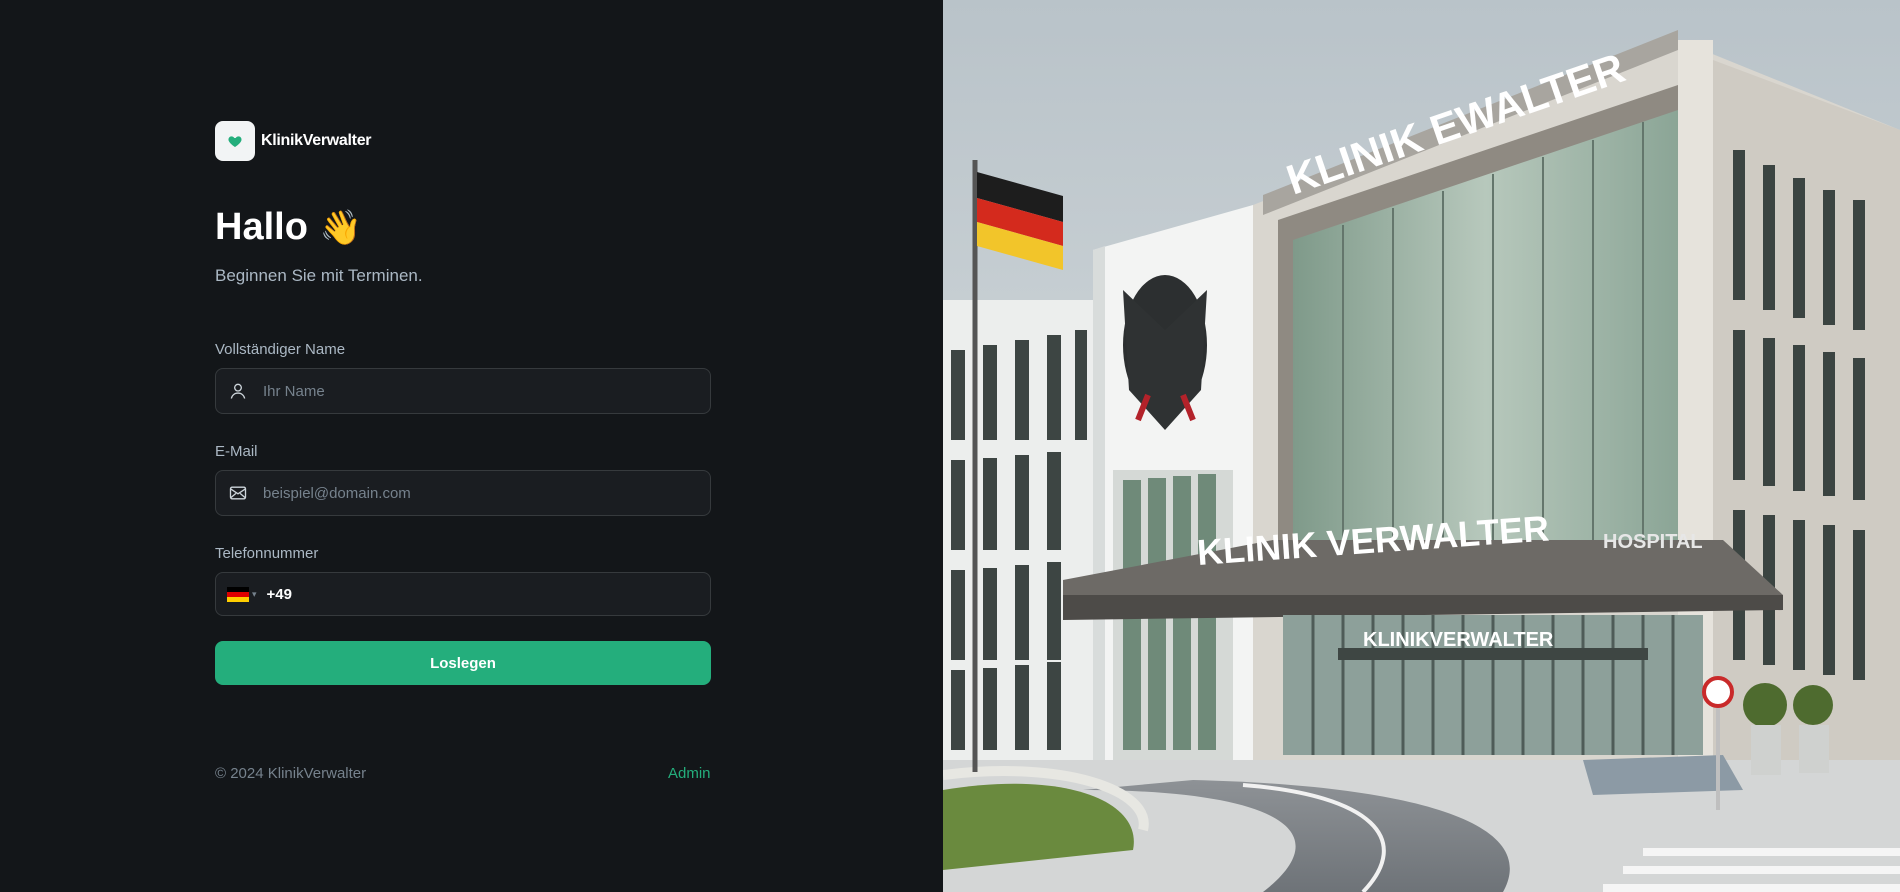 This screenshot has width=1900, height=892. Describe the element at coordinates (316, 140) in the screenshot. I see `brand-name: KlinikVerwalter` at that location.